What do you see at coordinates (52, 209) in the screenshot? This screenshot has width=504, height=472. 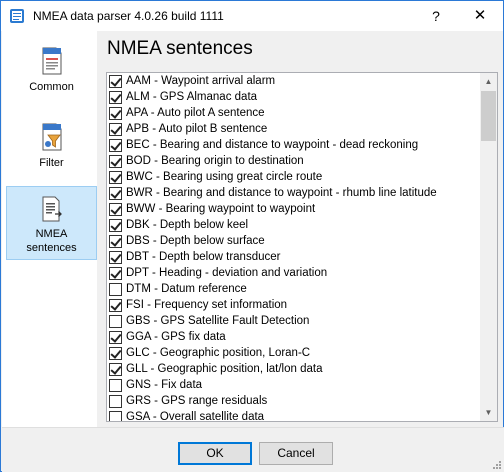 I see `sentences-icon` at bounding box center [52, 209].